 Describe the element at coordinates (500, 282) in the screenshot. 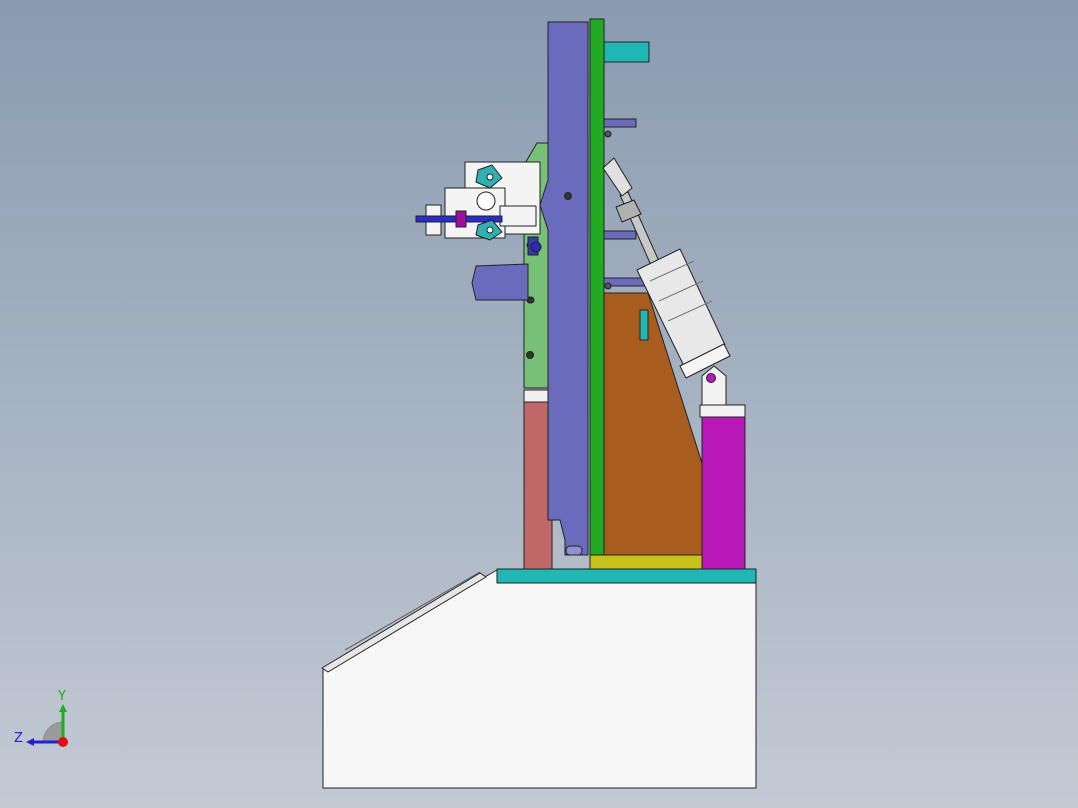

I see `round-locator` at that location.